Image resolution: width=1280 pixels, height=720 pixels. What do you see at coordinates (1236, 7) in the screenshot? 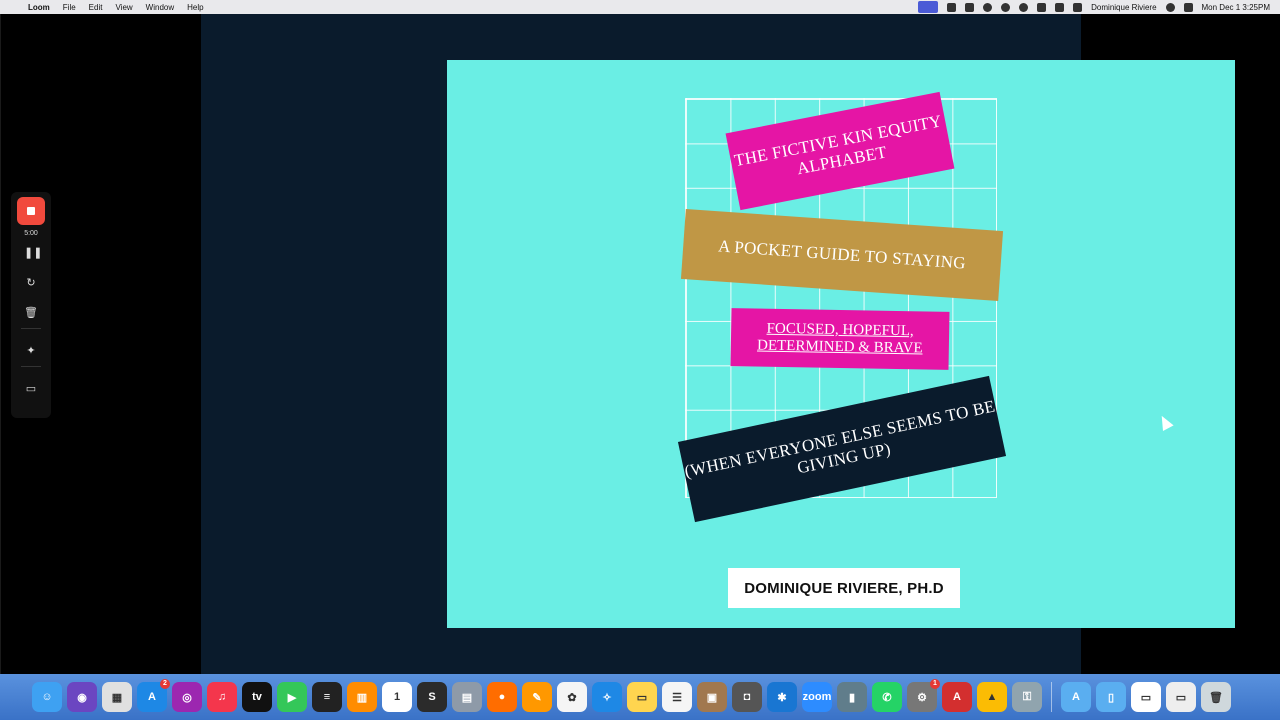
I see `clock: Mon Dec 1 3:25PM` at bounding box center [1236, 7].